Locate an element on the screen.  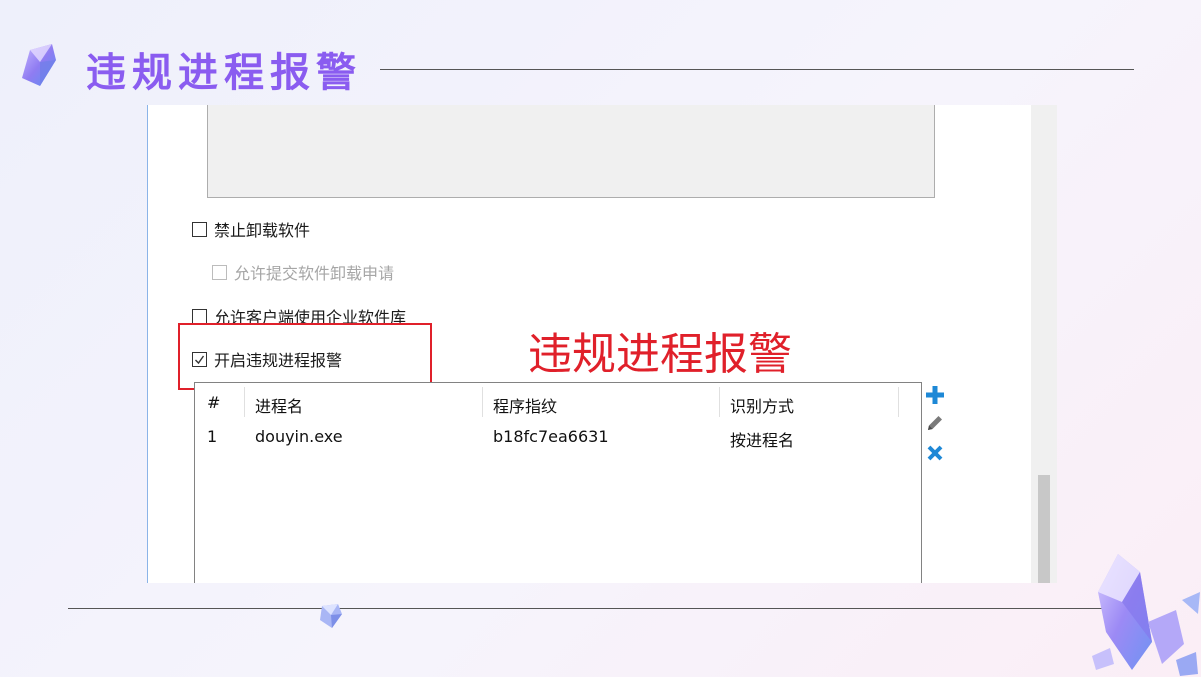
delete-button is located at coordinates (935, 453).